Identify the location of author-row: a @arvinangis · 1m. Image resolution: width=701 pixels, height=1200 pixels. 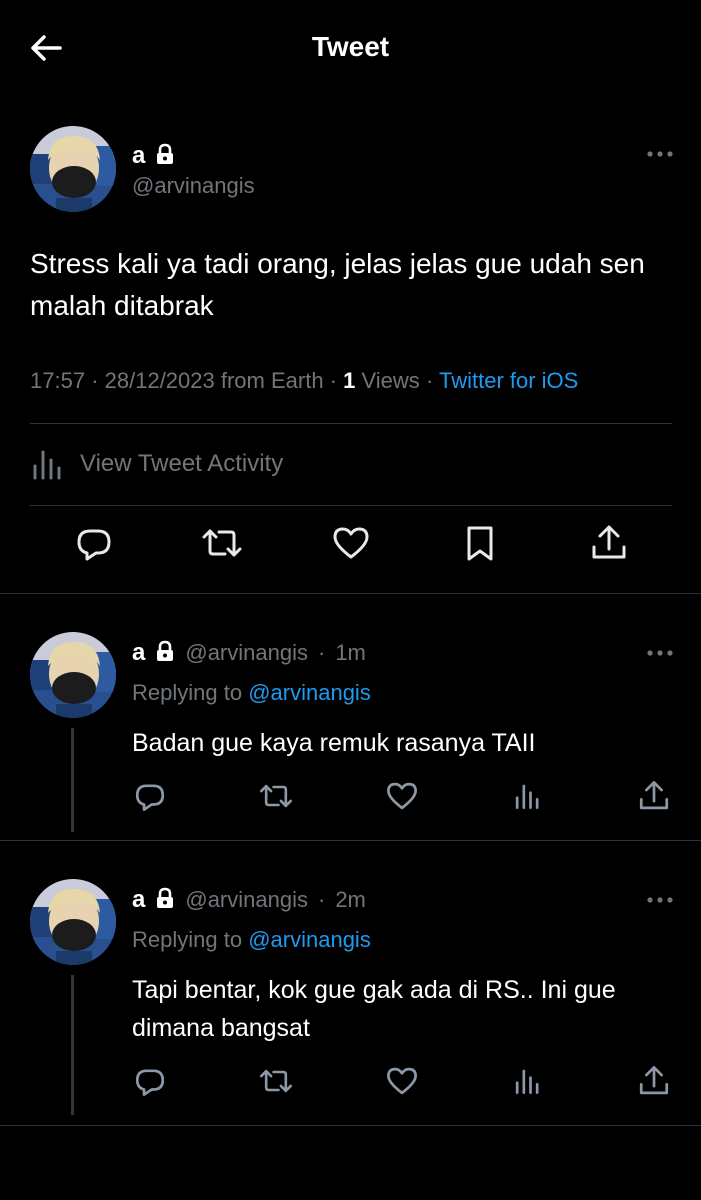
(249, 653).